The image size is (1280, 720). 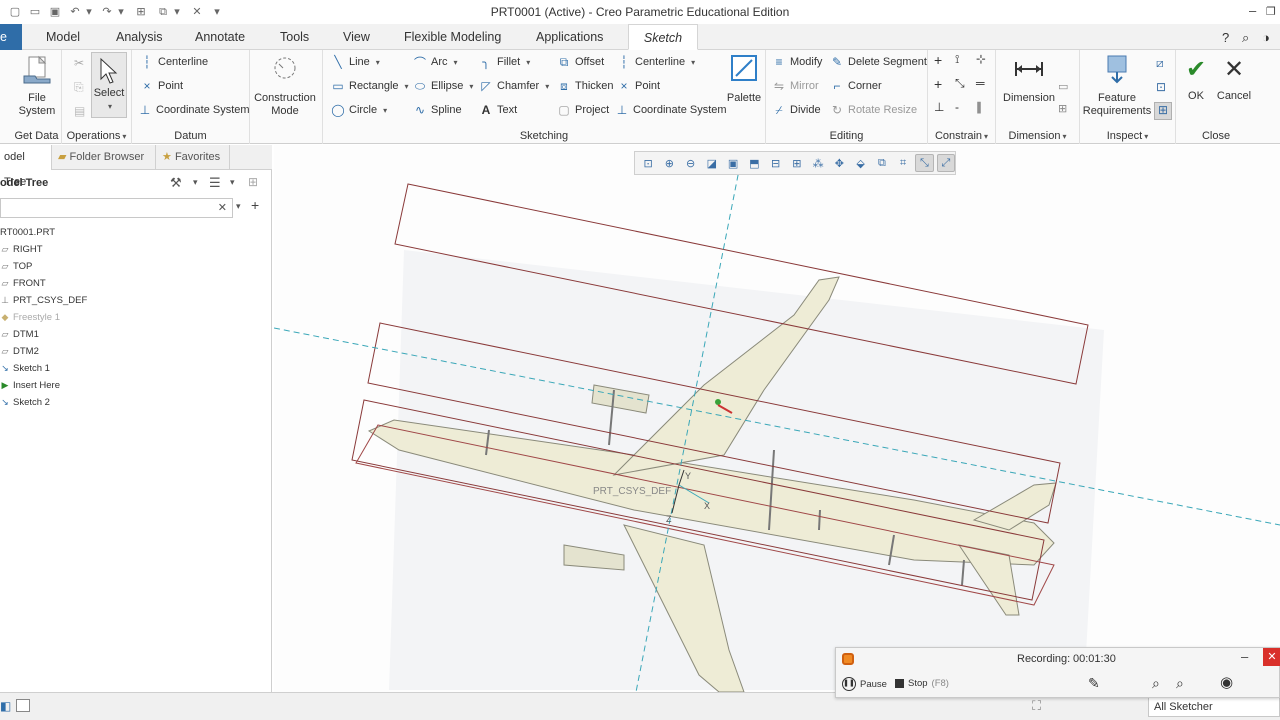 I want to click on offset-button: ⧉ Offset, so click(x=580, y=62).